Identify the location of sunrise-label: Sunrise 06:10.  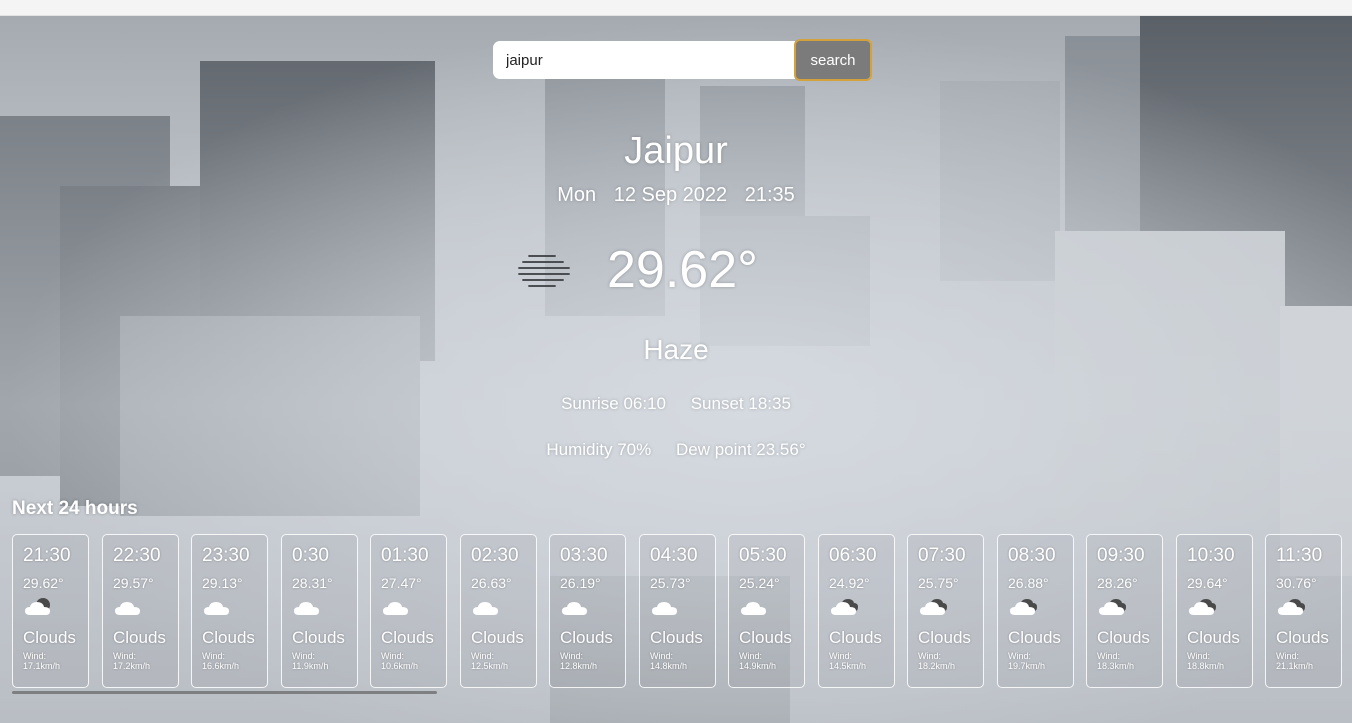
(613, 403).